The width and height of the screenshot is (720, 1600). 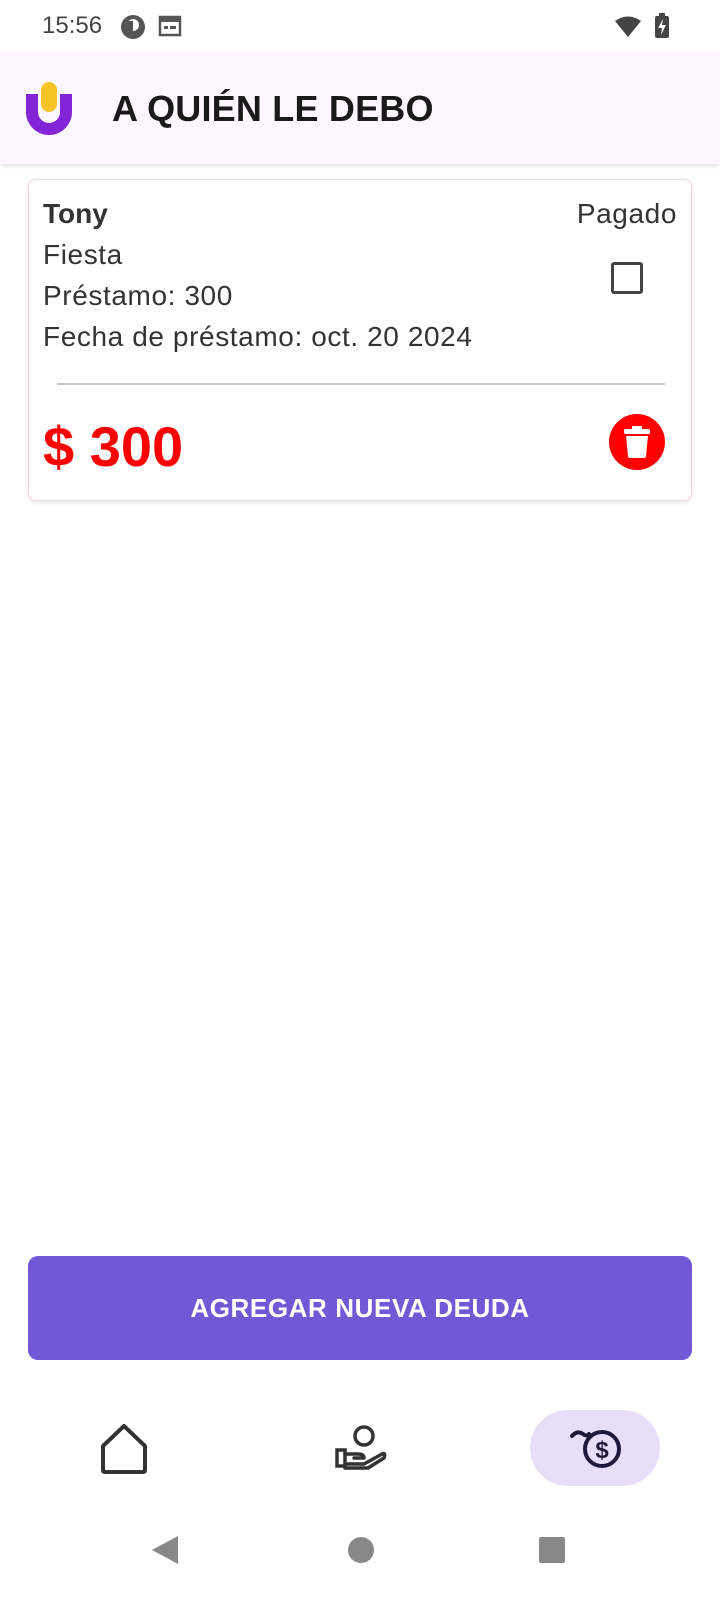 I want to click on money-debt-icon: $, so click(x=595, y=1449).